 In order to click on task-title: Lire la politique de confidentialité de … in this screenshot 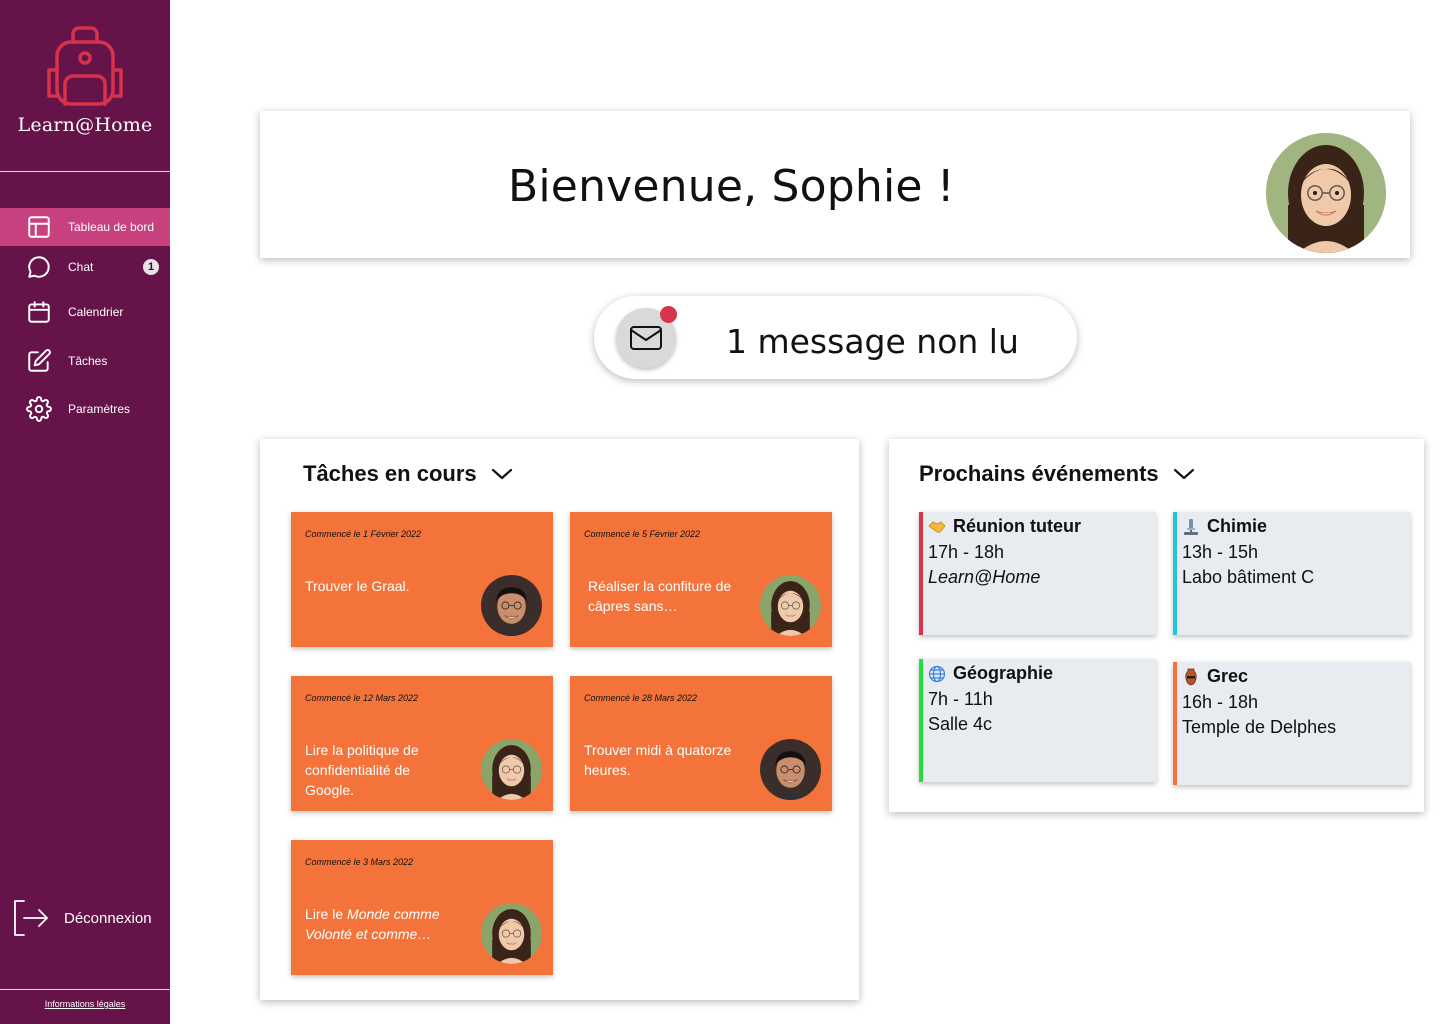, I will do `click(362, 770)`.